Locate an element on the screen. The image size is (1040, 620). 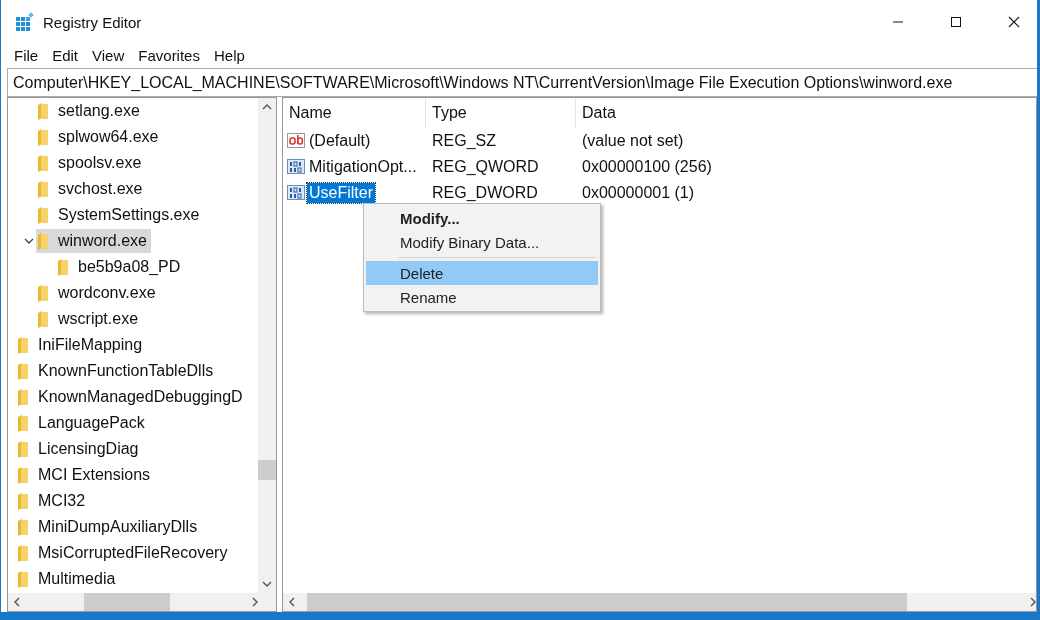
chevron-down-icon is located at coordinates (29, 241).